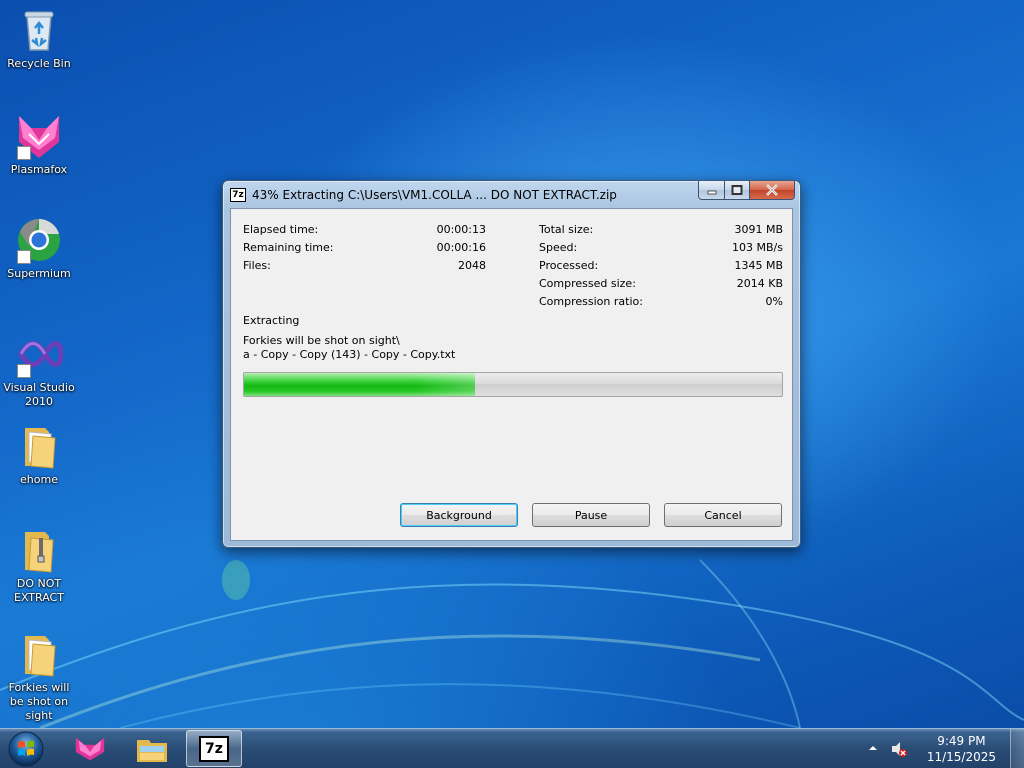 The width and height of the screenshot is (1024, 768). I want to click on 7zip-icon: 7z, so click(214, 748).